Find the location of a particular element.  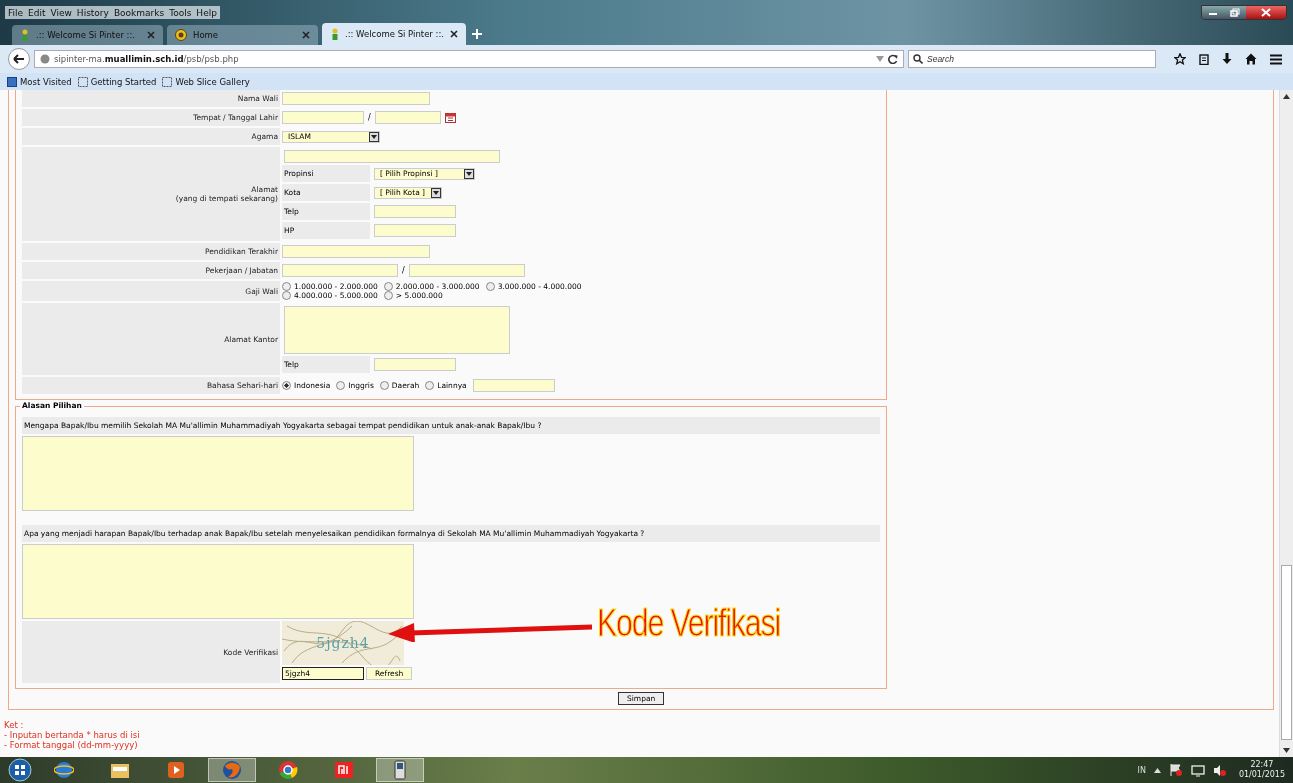

menu-item: Help is located at coordinates (206, 12).